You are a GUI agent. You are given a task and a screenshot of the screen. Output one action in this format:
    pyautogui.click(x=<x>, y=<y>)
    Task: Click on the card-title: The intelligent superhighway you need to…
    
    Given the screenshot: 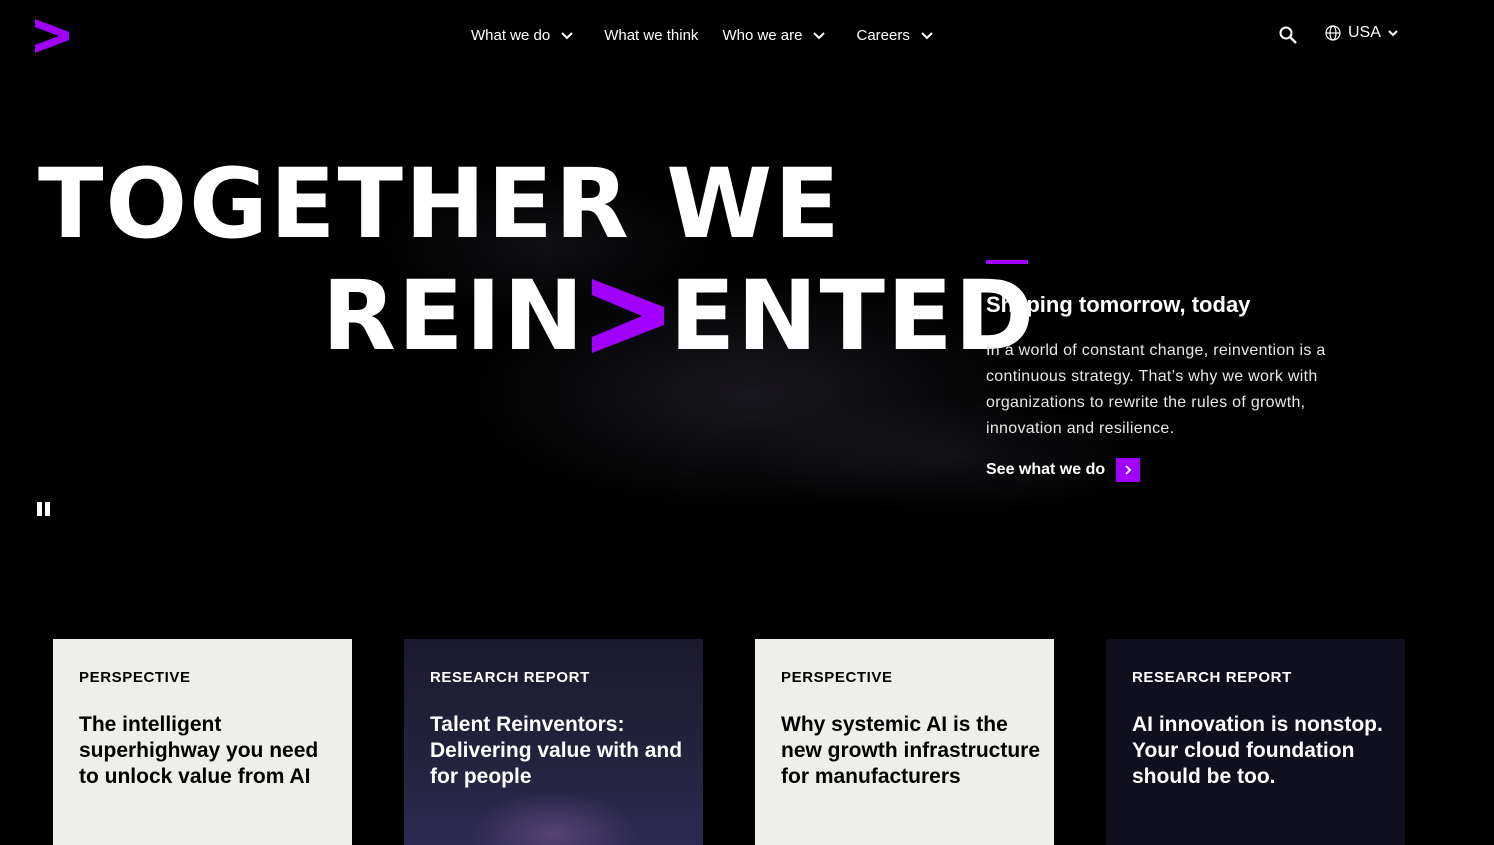 What is the action you would take?
    pyautogui.click(x=199, y=750)
    